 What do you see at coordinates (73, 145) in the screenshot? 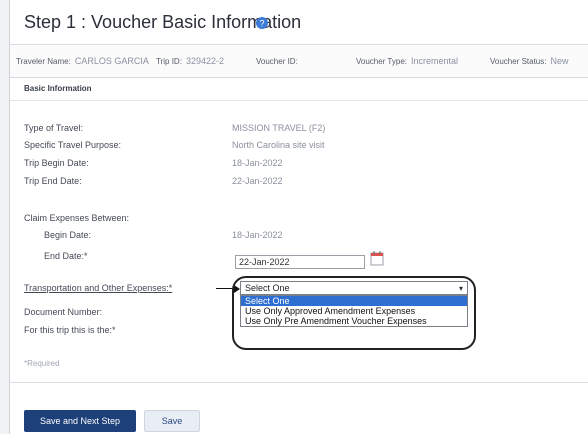
I see `purpose-label: Specific Travel Purpose:` at bounding box center [73, 145].